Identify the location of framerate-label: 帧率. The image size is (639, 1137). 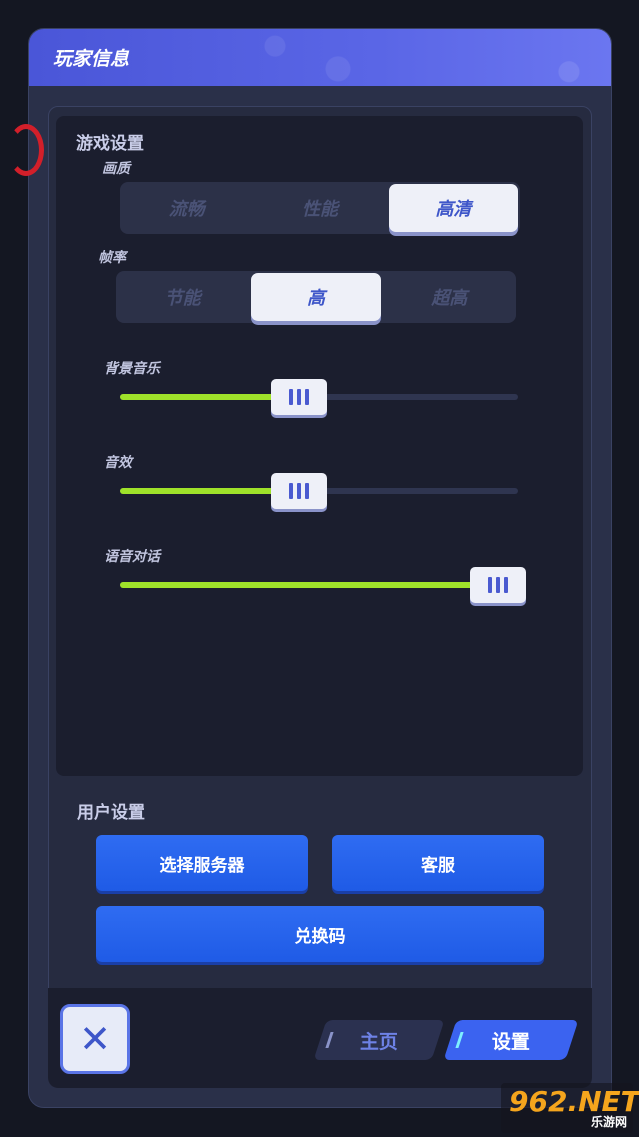
(112, 258).